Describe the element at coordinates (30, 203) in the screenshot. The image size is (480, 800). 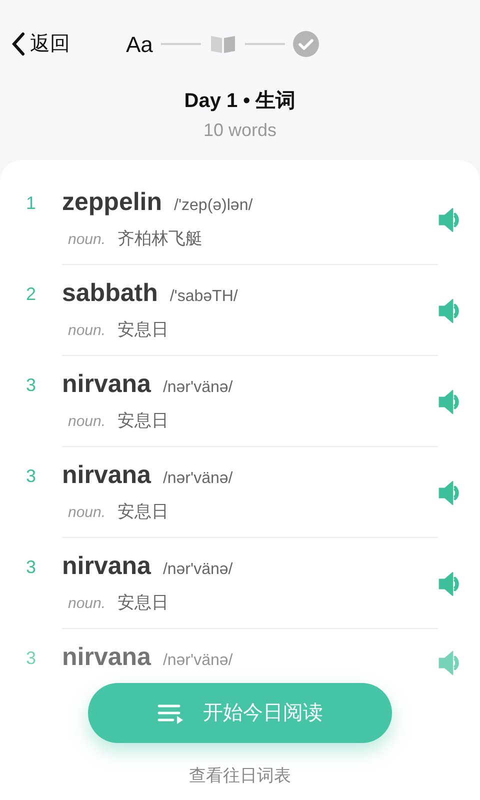
I see `word-number: 1` at that location.